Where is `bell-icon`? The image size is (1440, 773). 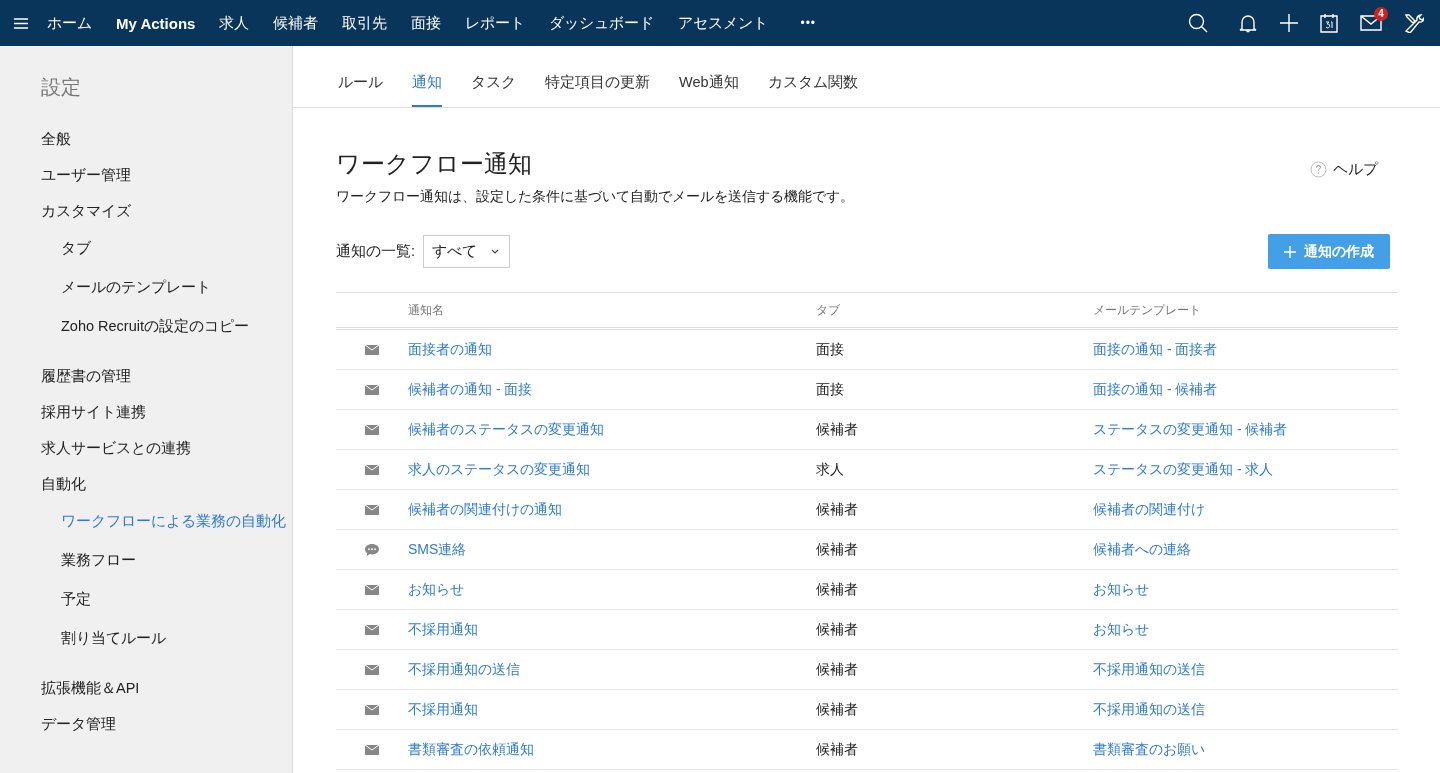 bell-icon is located at coordinates (1248, 23).